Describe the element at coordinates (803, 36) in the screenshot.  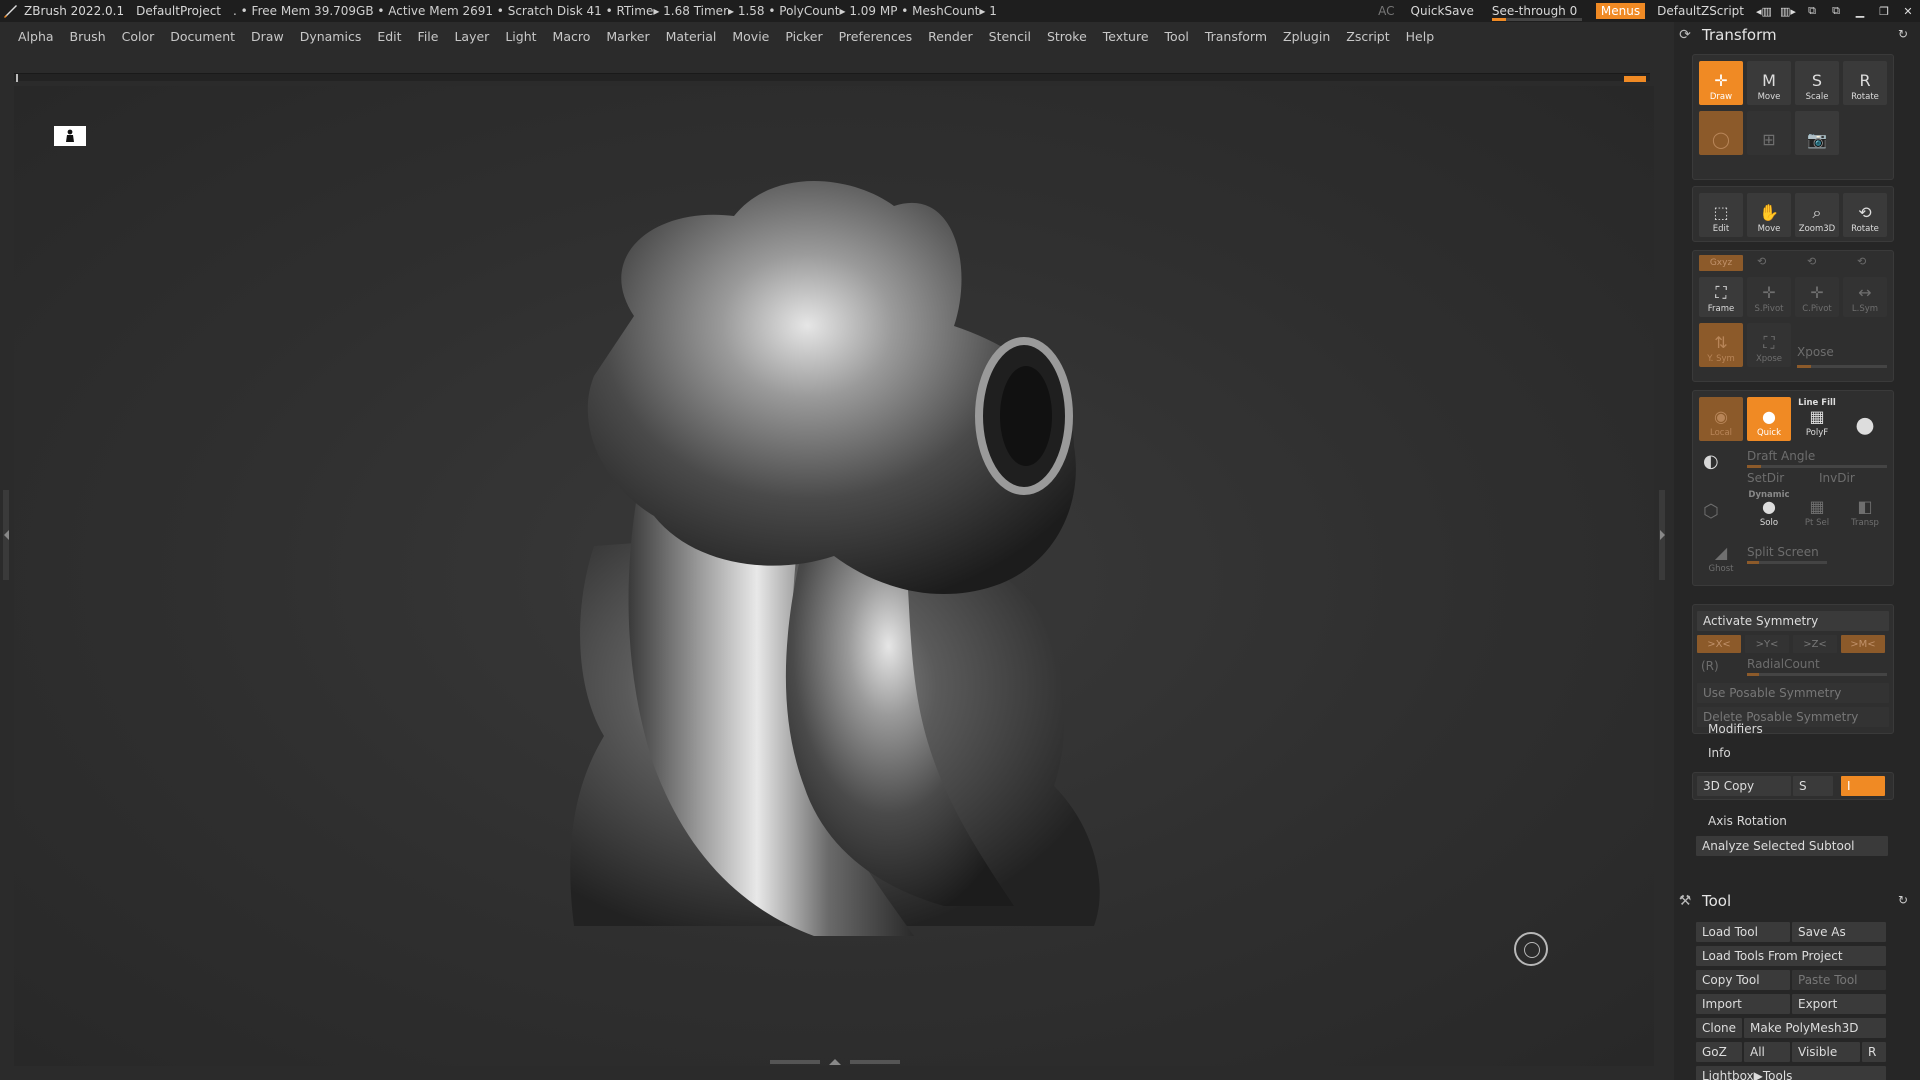
I see `menu-picker: Picker` at that location.